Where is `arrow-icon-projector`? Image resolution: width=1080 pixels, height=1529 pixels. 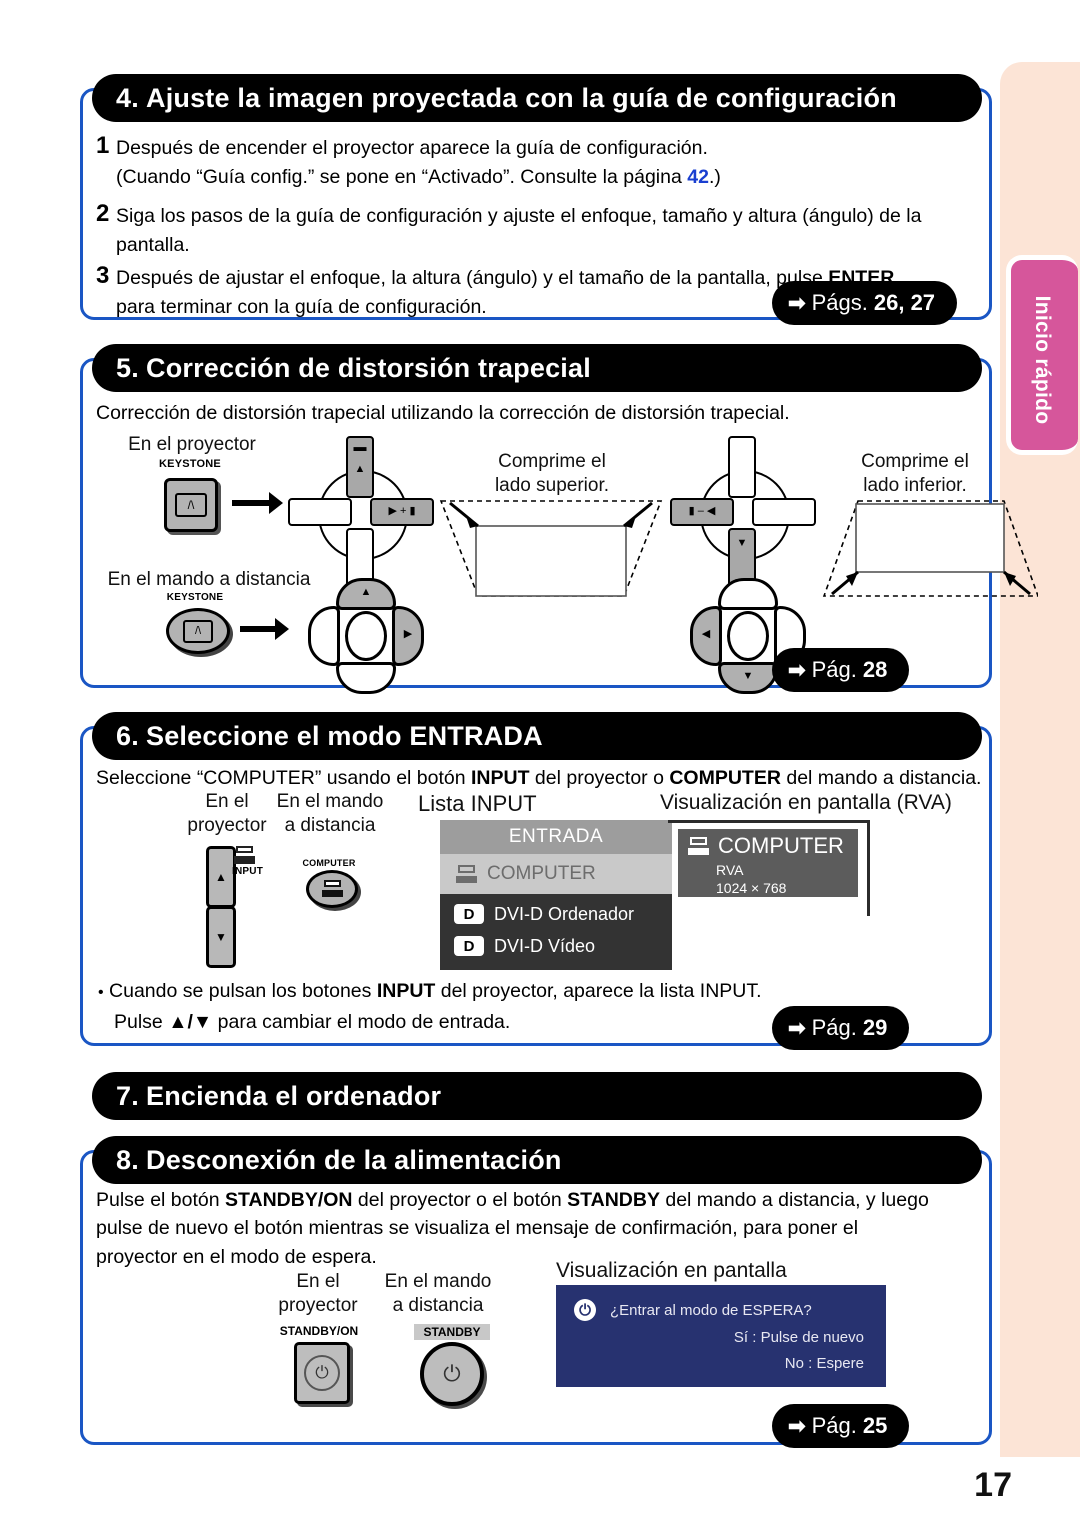 arrow-icon-projector is located at coordinates (257, 503).